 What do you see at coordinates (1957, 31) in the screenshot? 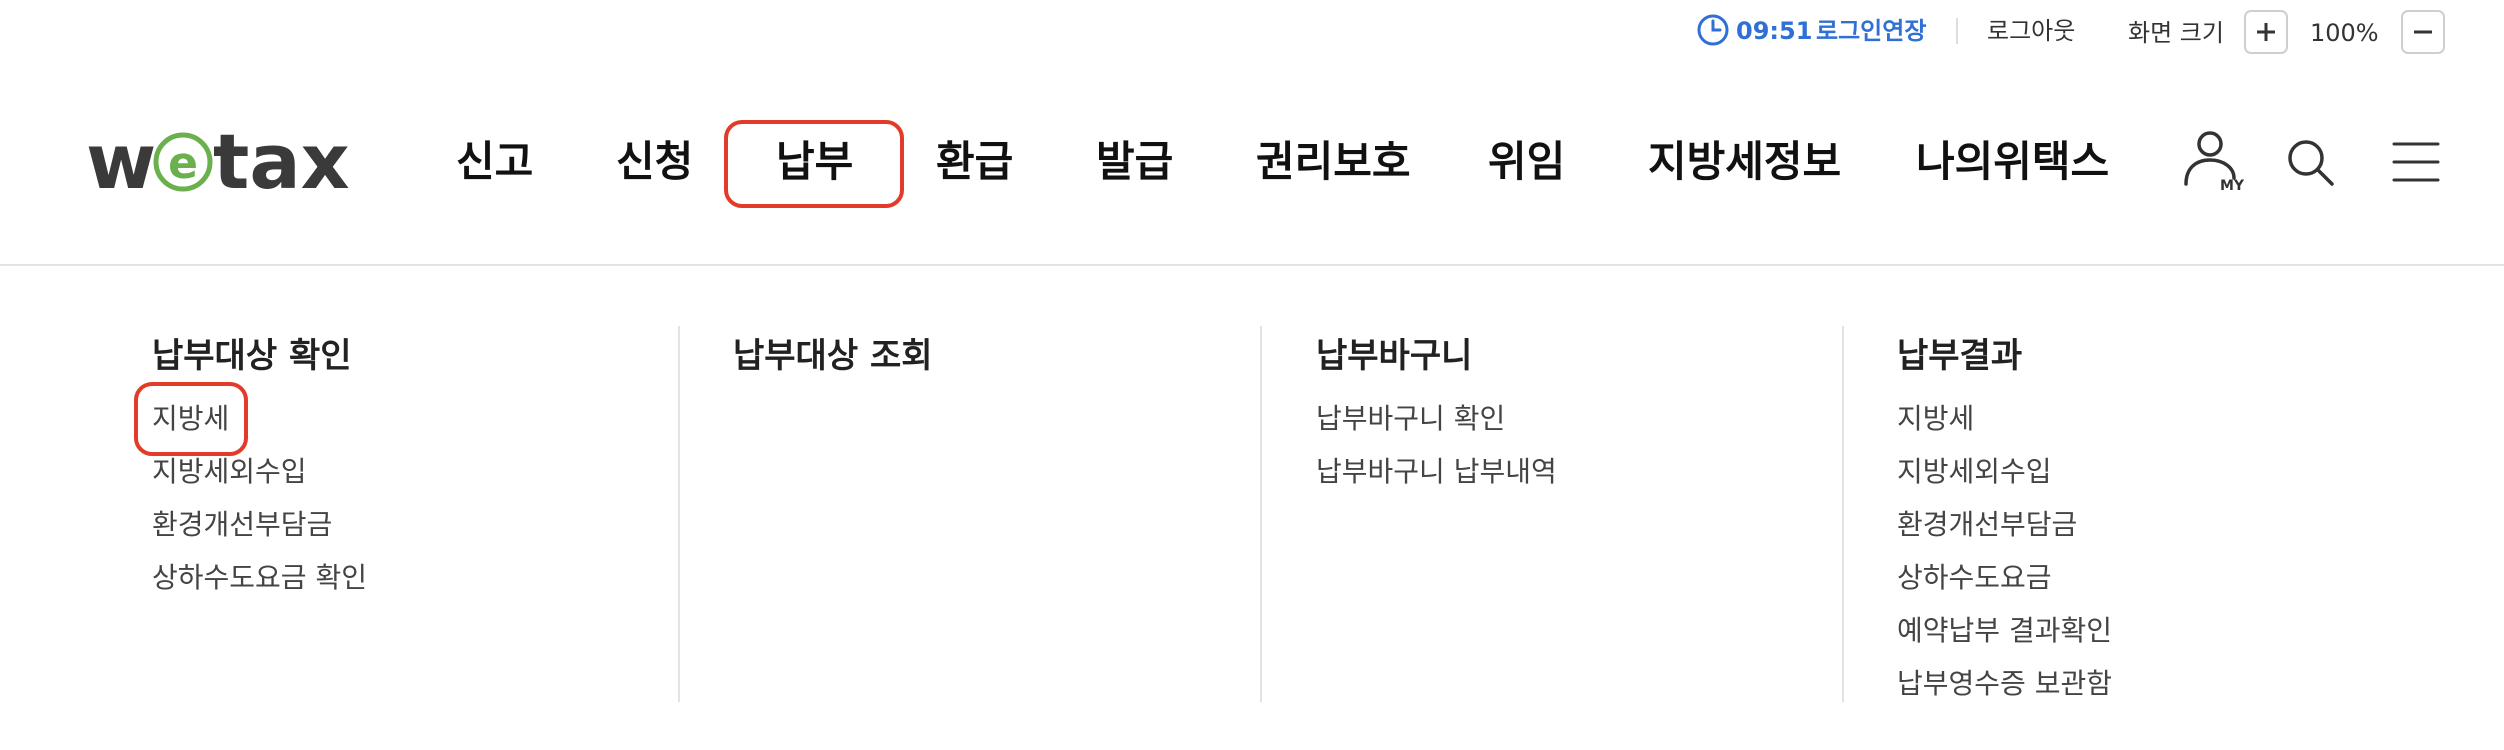
I see `utility-divider` at bounding box center [1957, 31].